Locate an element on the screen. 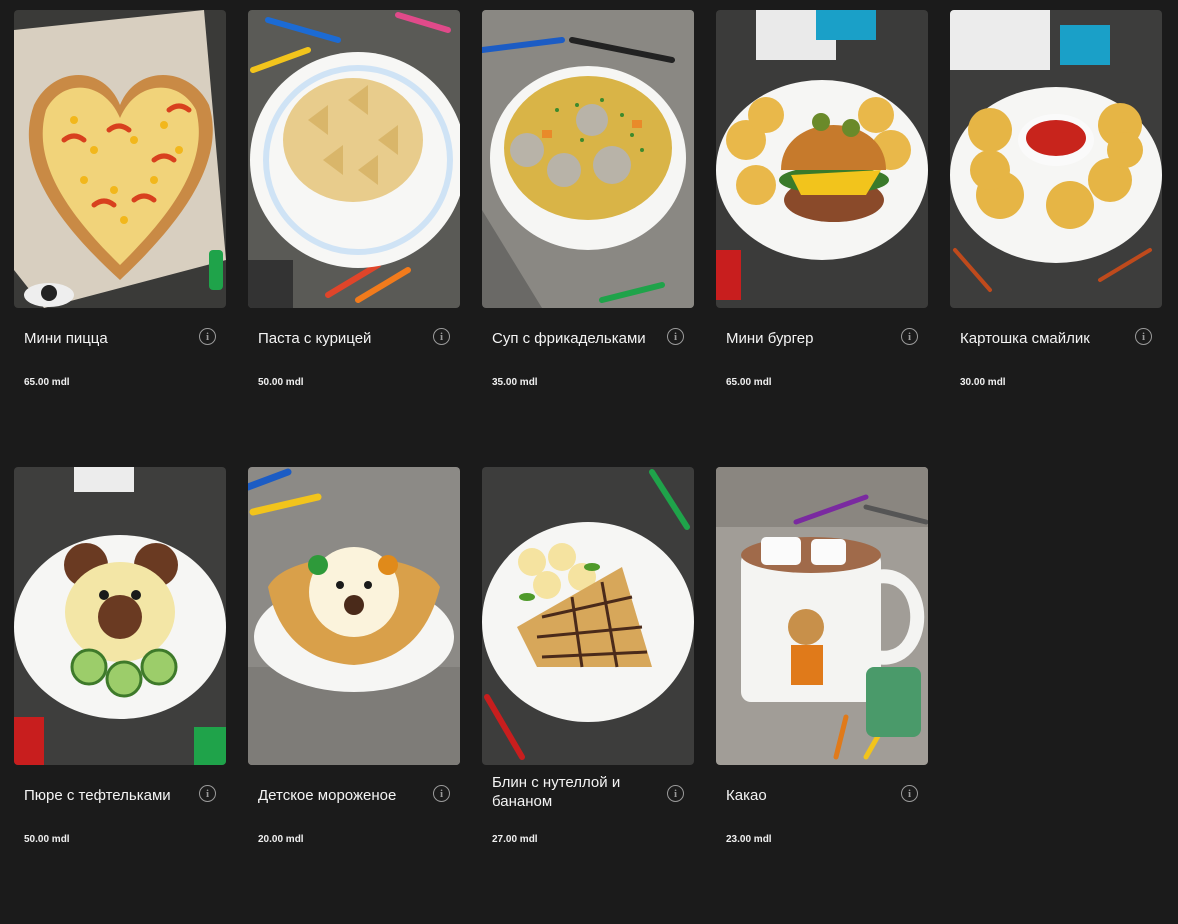 The height and width of the screenshot is (924, 1178). menu-item-card: Мини пицца i 65.00 mdl is located at coordinates (120, 238).